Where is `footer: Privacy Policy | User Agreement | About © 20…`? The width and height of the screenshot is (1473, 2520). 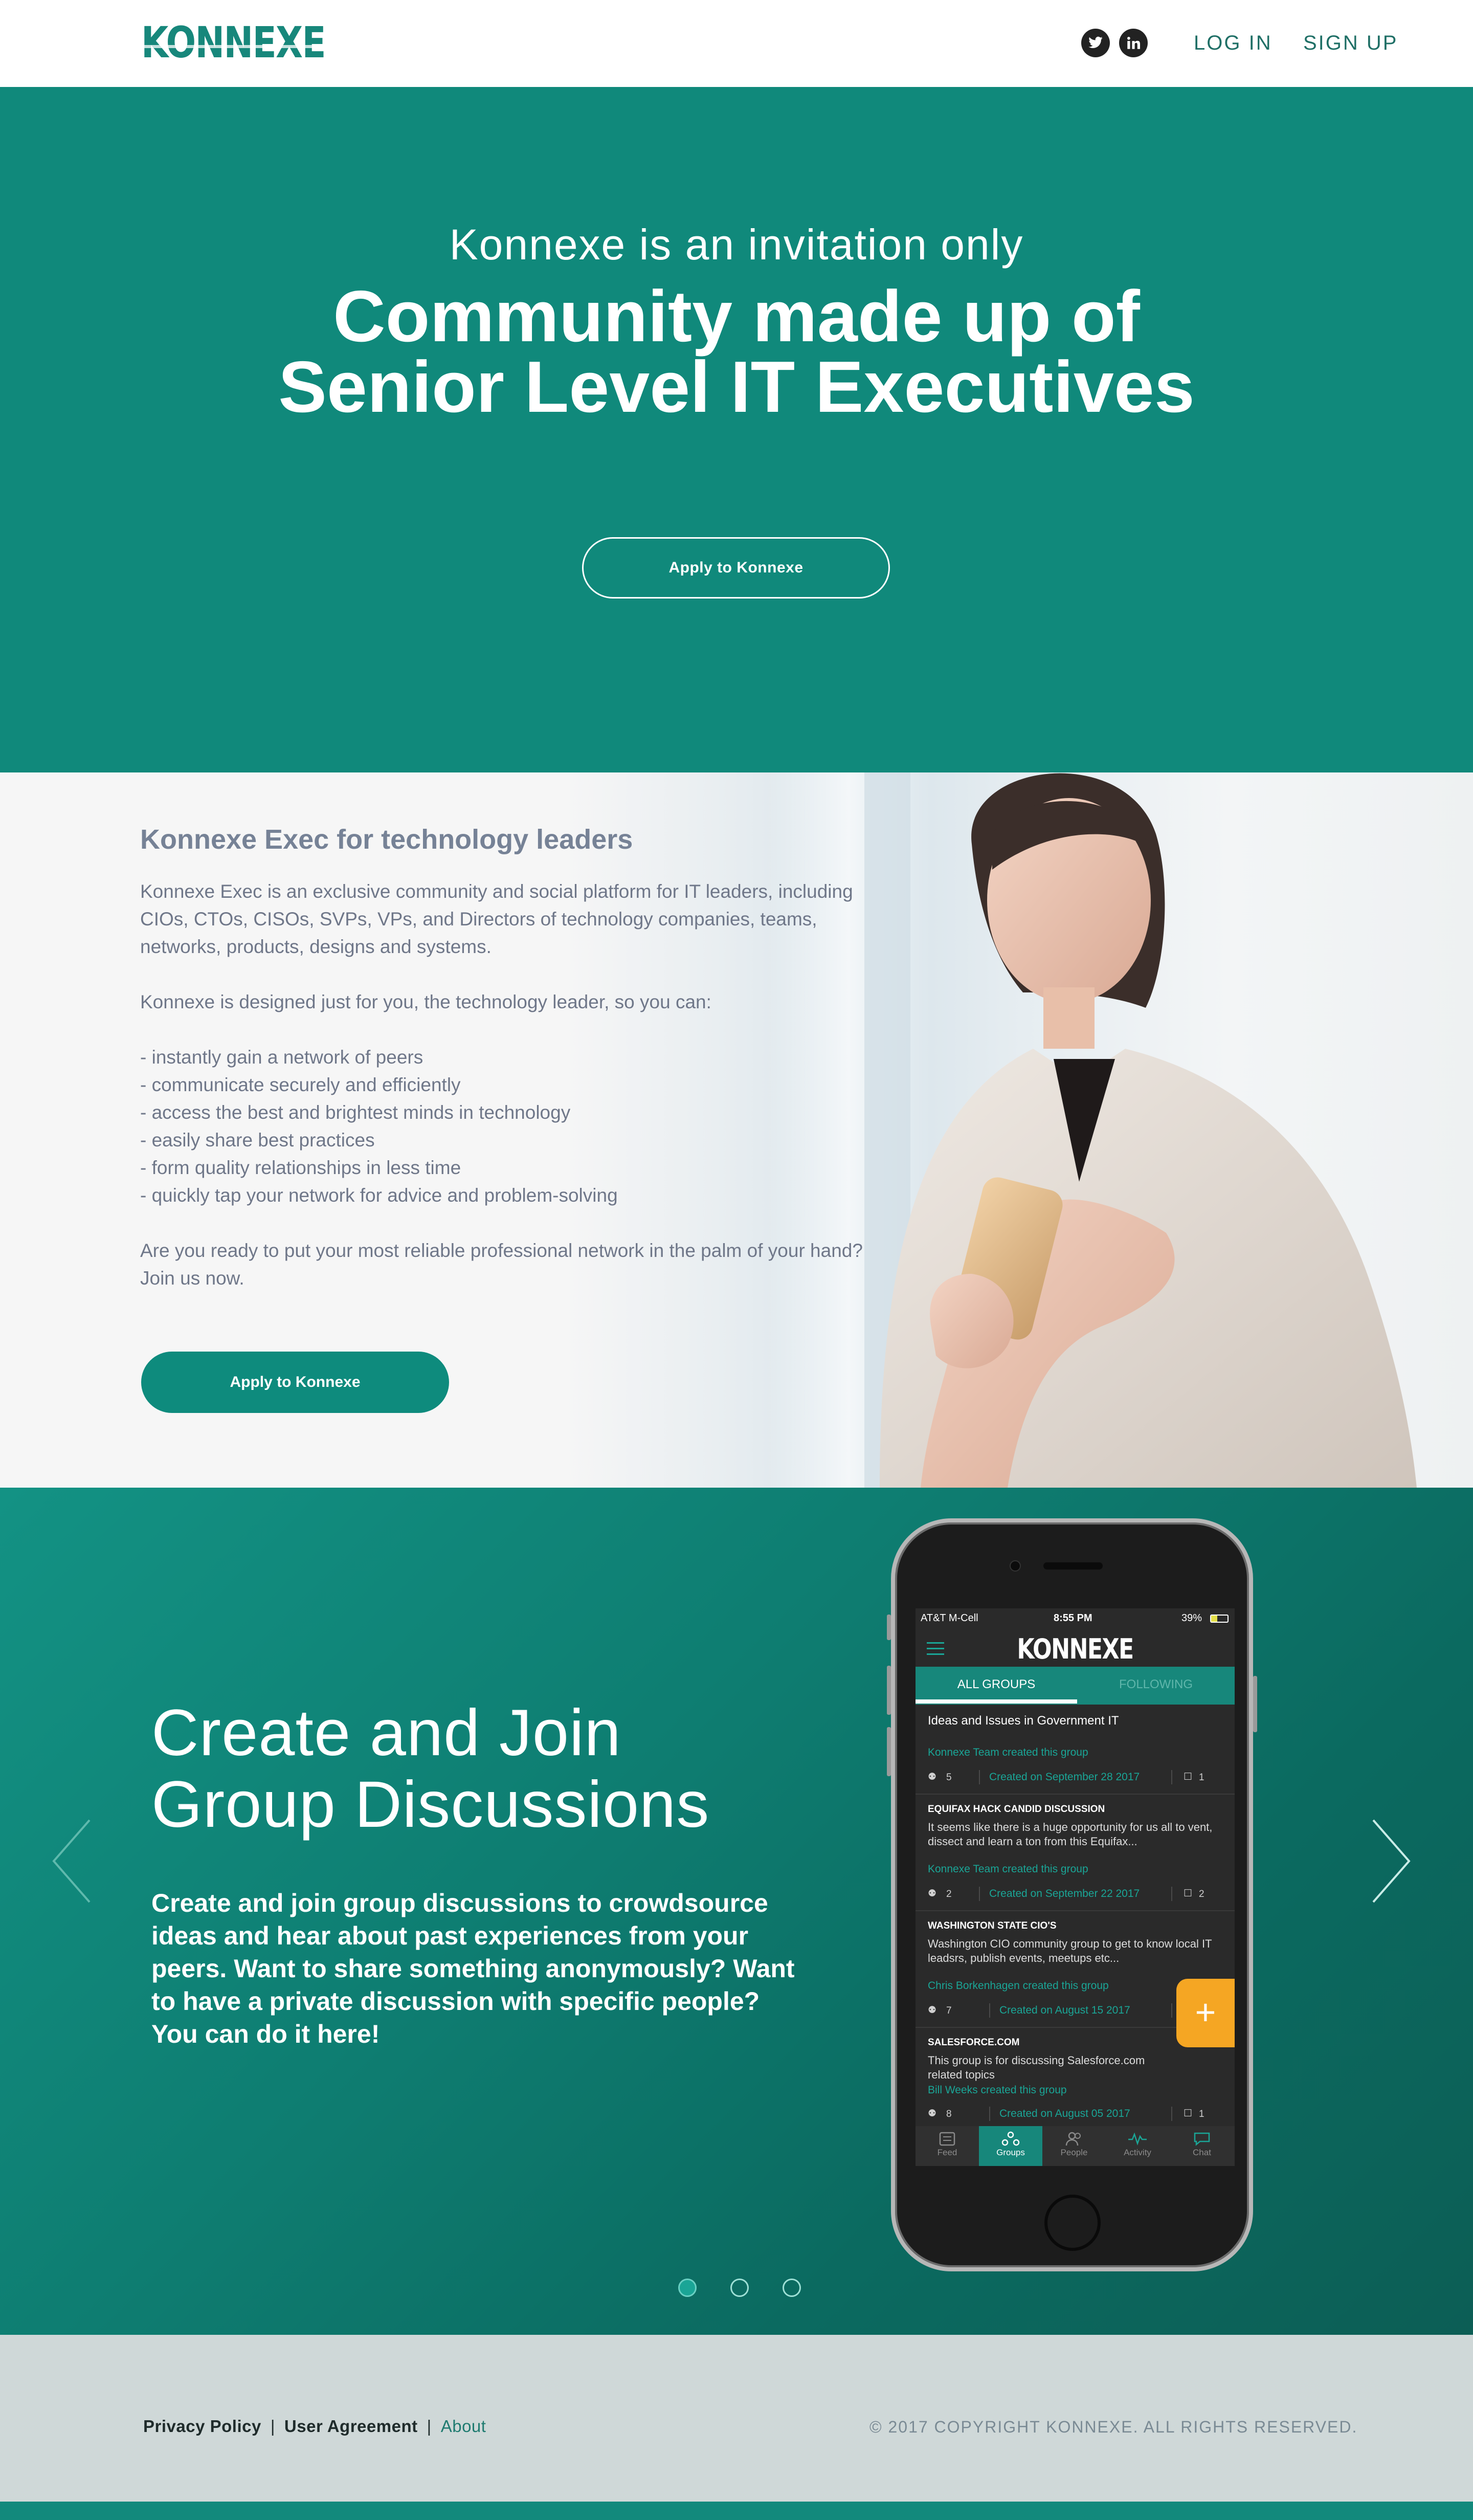 footer: Privacy Policy | User Agreement | About © 20… is located at coordinates (736, 2418).